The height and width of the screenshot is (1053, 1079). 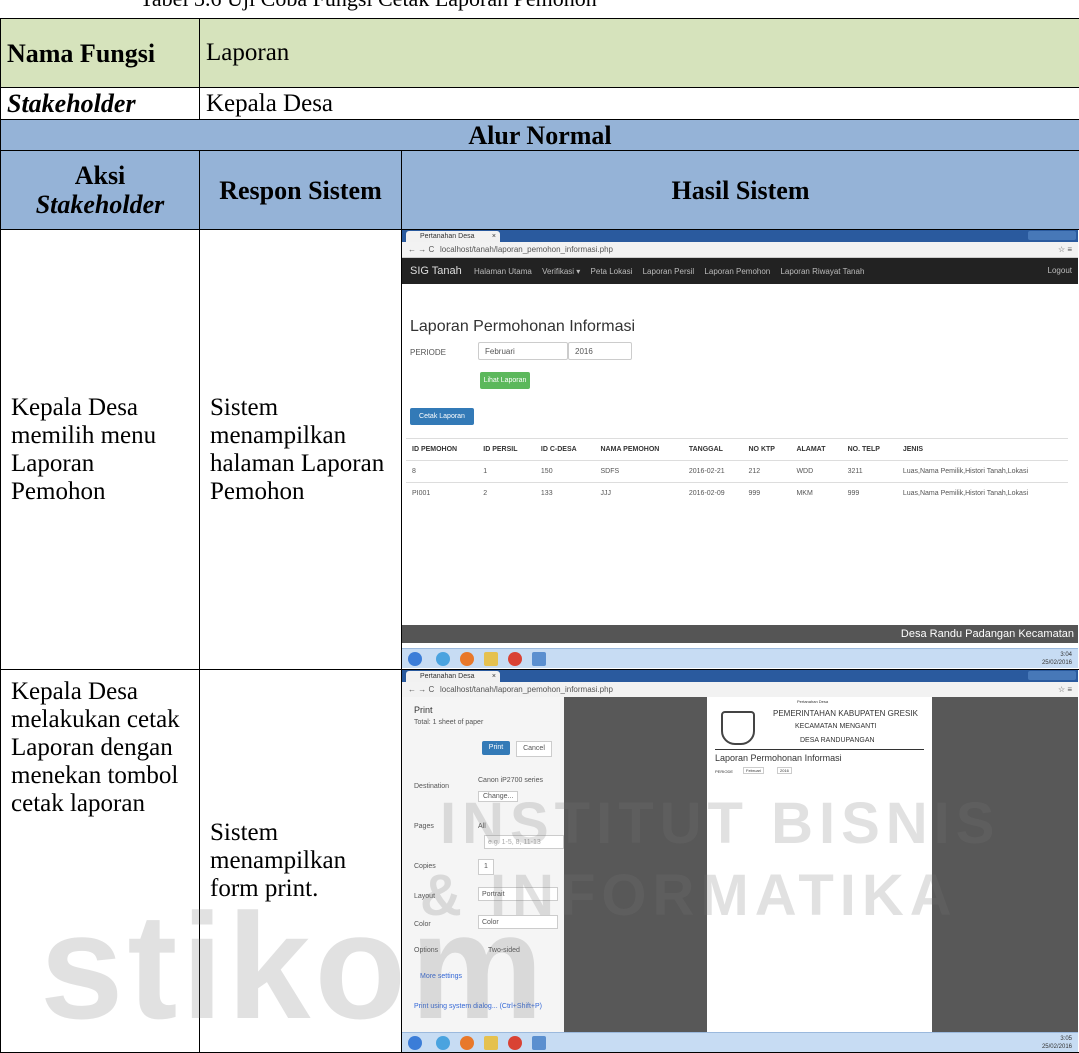 I want to click on print-title: Print, so click(x=423, y=710).